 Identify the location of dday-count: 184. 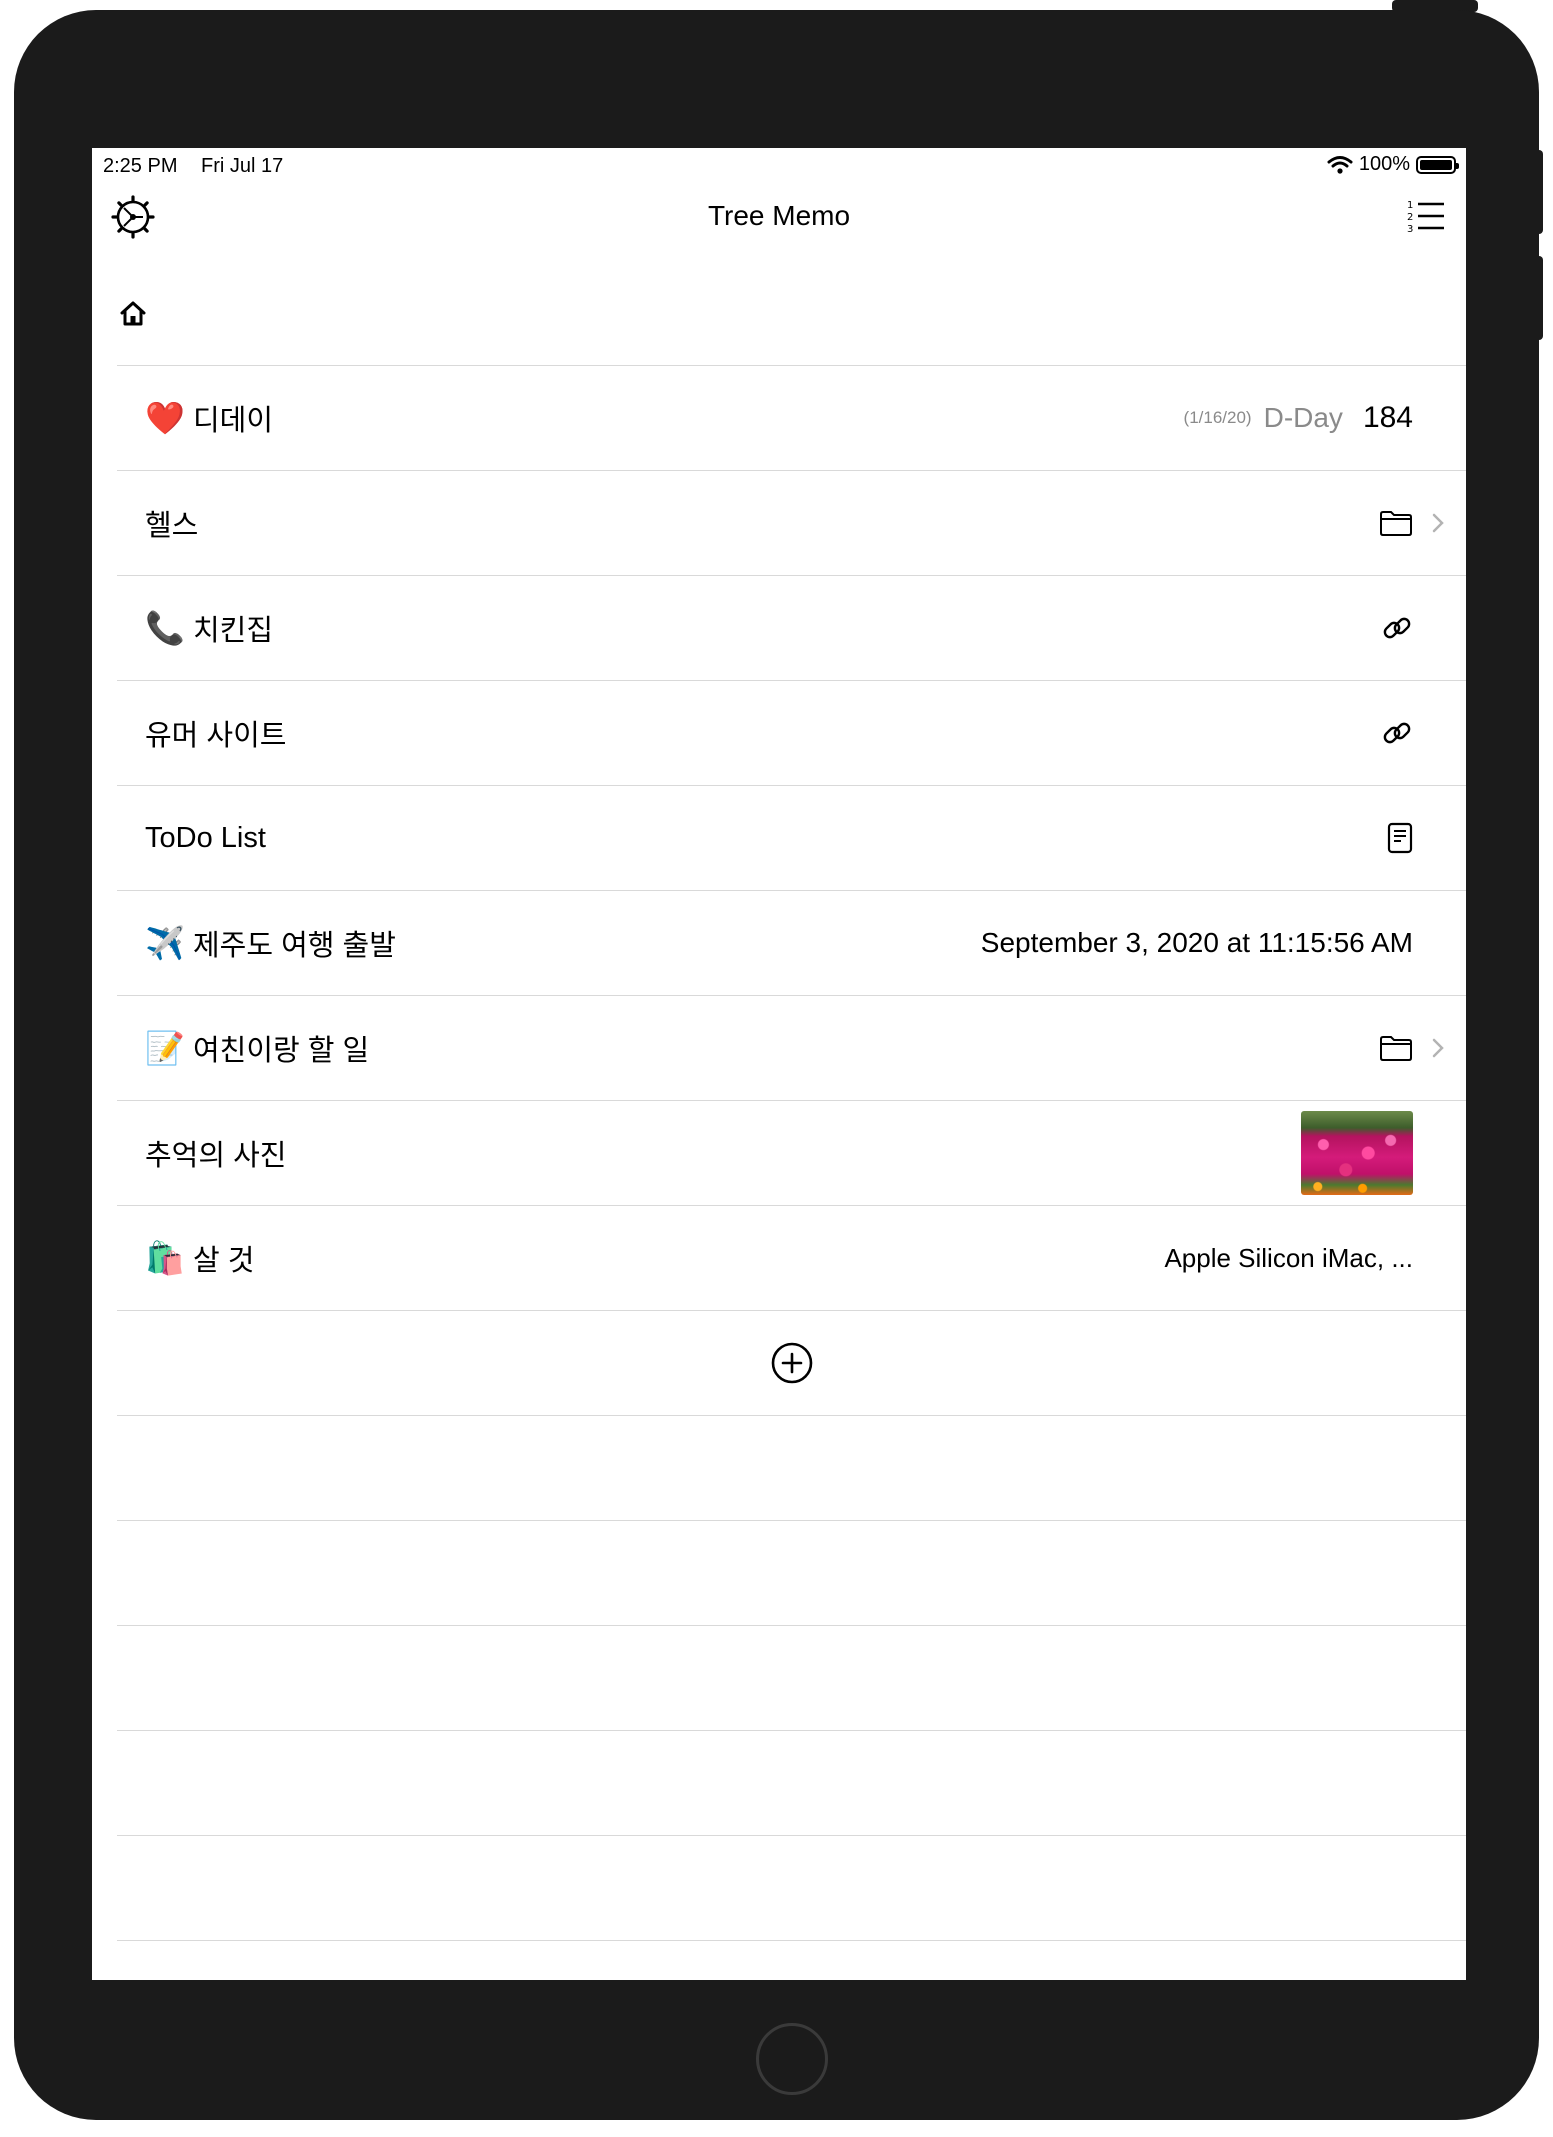
(1387, 417).